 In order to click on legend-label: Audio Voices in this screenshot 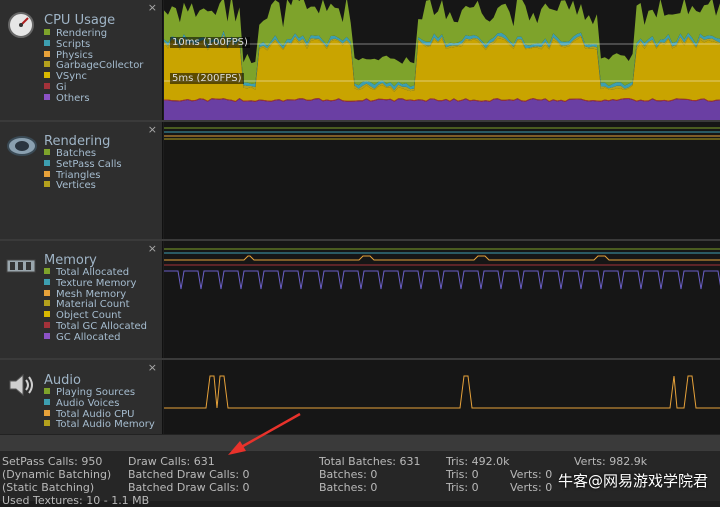, I will do `click(88, 403)`.